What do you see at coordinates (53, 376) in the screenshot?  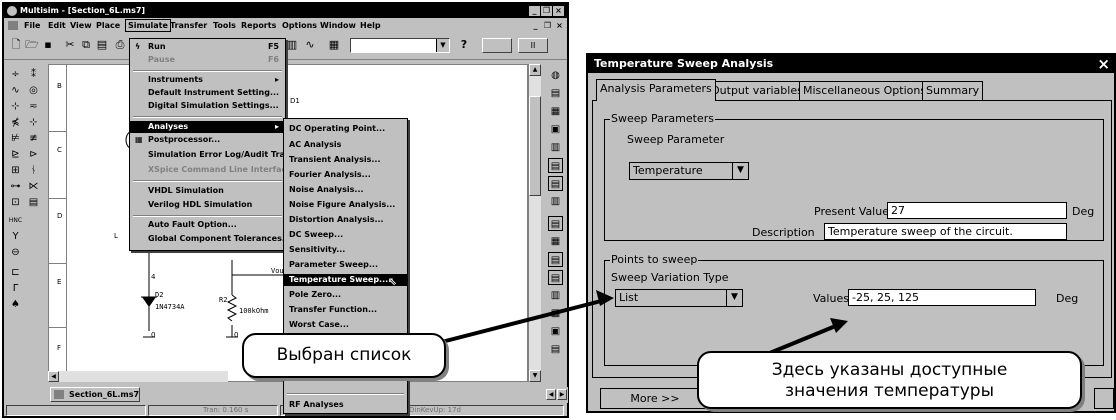 I see `scroll-left-arrow-icon: ◀` at bounding box center [53, 376].